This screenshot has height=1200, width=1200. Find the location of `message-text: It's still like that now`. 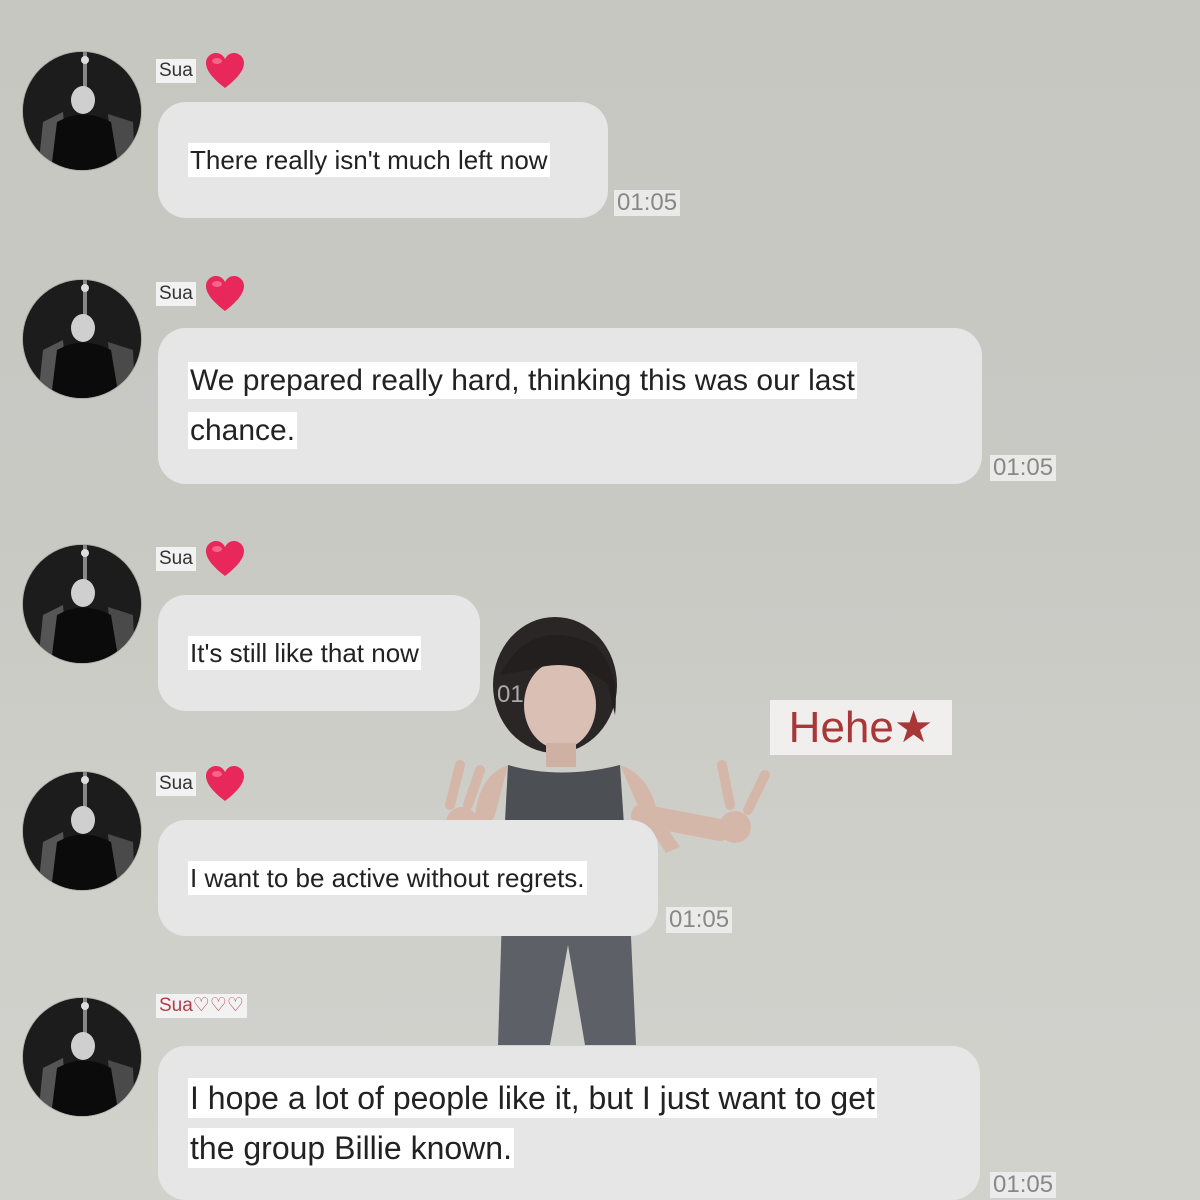

message-text: It's still like that now is located at coordinates (304, 653).